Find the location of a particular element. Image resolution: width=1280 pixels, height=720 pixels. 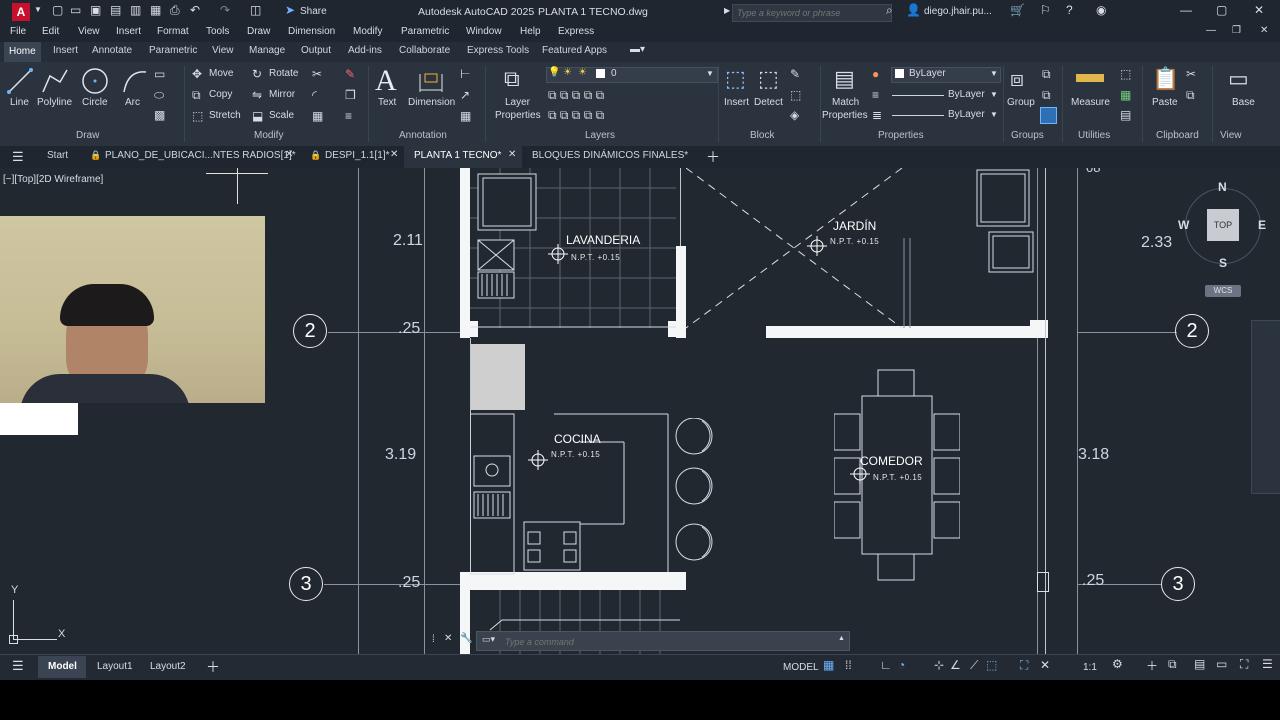

menu-modify: Modify is located at coordinates (367, 31).